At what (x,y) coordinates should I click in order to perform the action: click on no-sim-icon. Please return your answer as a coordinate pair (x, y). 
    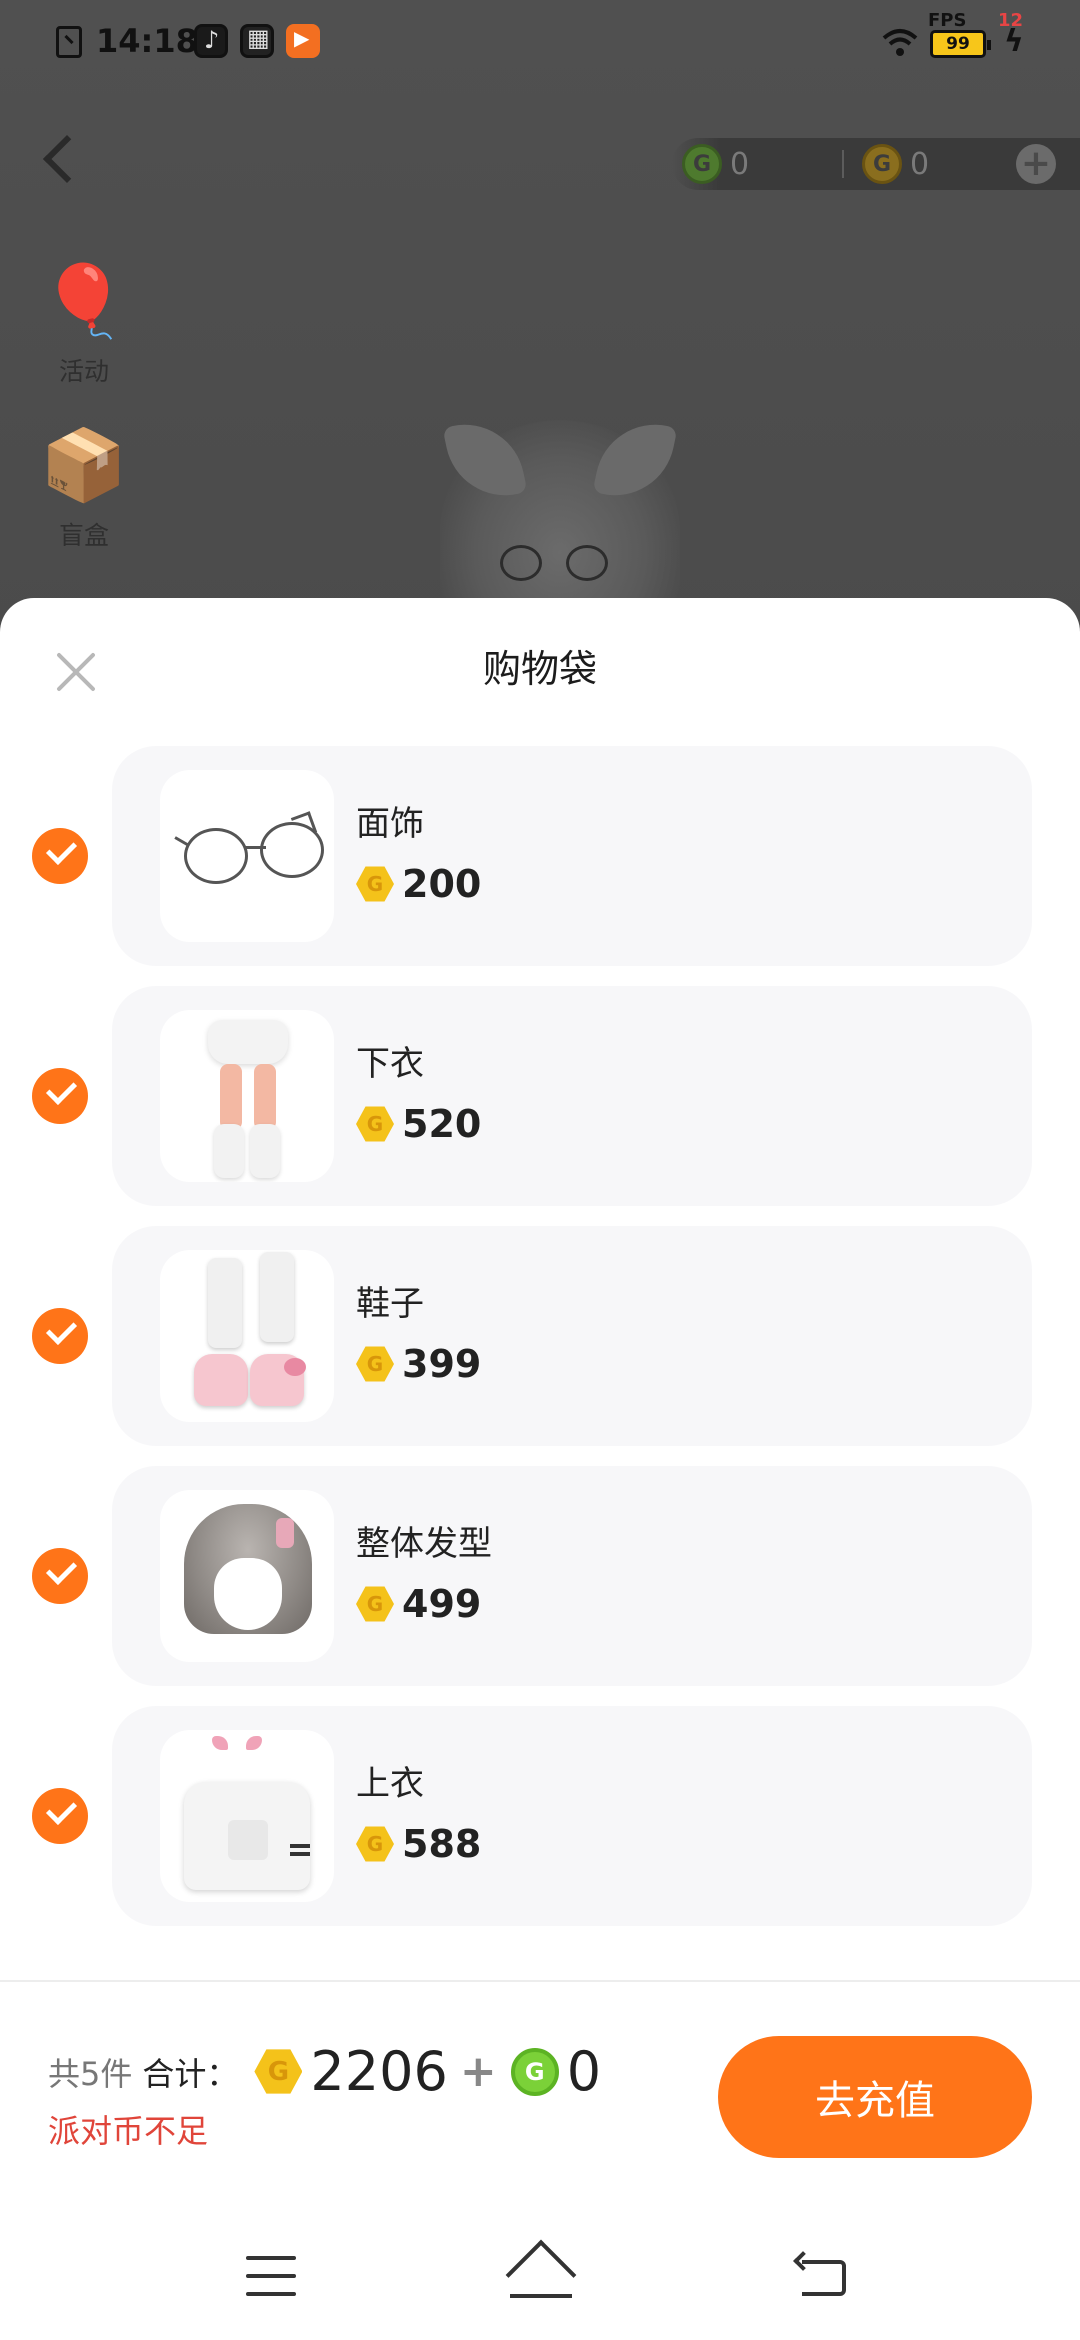
    Looking at the image, I should click on (69, 42).